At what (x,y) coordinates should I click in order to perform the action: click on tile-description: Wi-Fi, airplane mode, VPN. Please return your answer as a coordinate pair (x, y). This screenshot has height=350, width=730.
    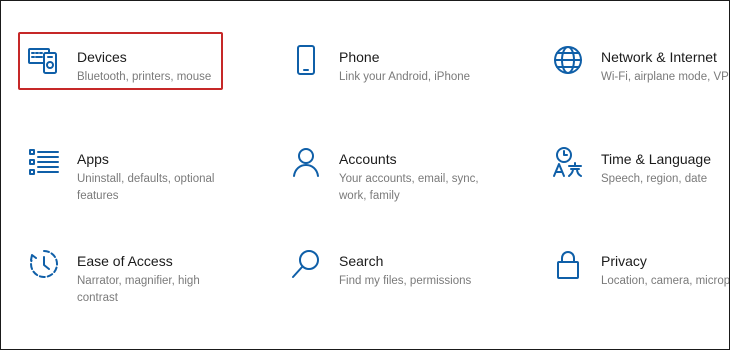
    Looking at the image, I should click on (665, 77).